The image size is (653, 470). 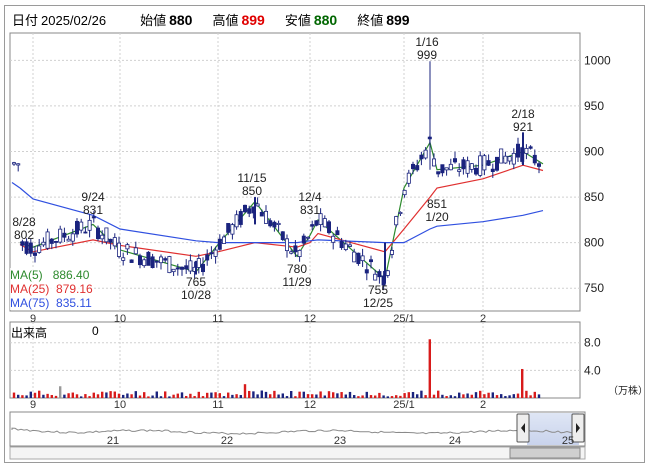 What do you see at coordinates (217, 405) in the screenshot?
I see `volume-x-tick-label: 11` at bounding box center [217, 405].